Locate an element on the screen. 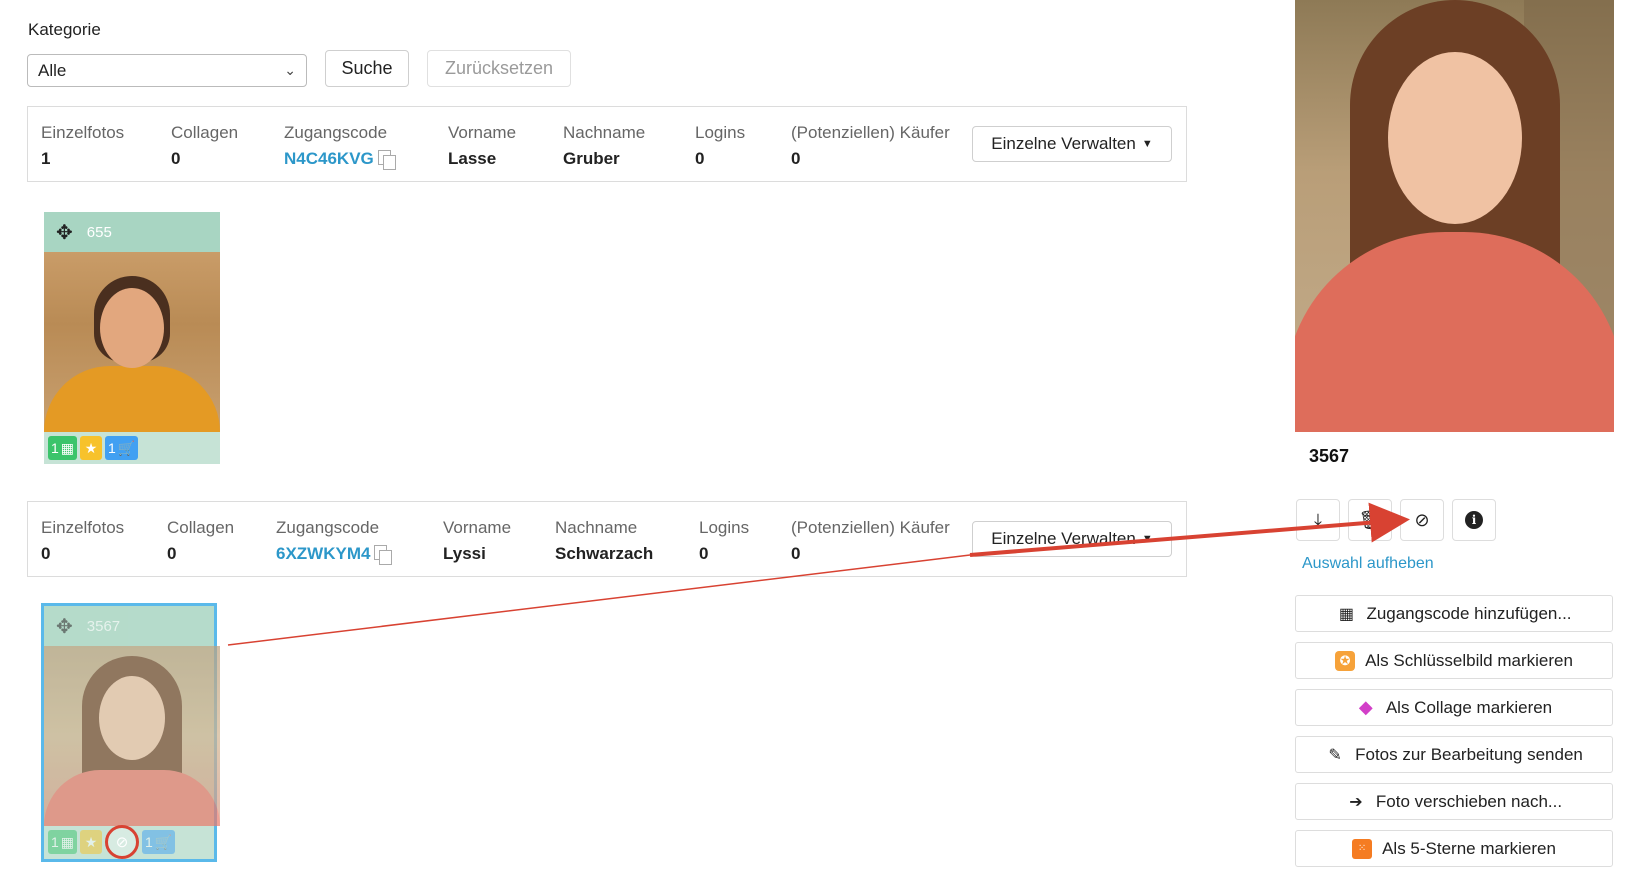 This screenshot has height=870, width=1632. send-for-editing-button: ✎ Fotos zur Bearbeitung senden is located at coordinates (1454, 754).